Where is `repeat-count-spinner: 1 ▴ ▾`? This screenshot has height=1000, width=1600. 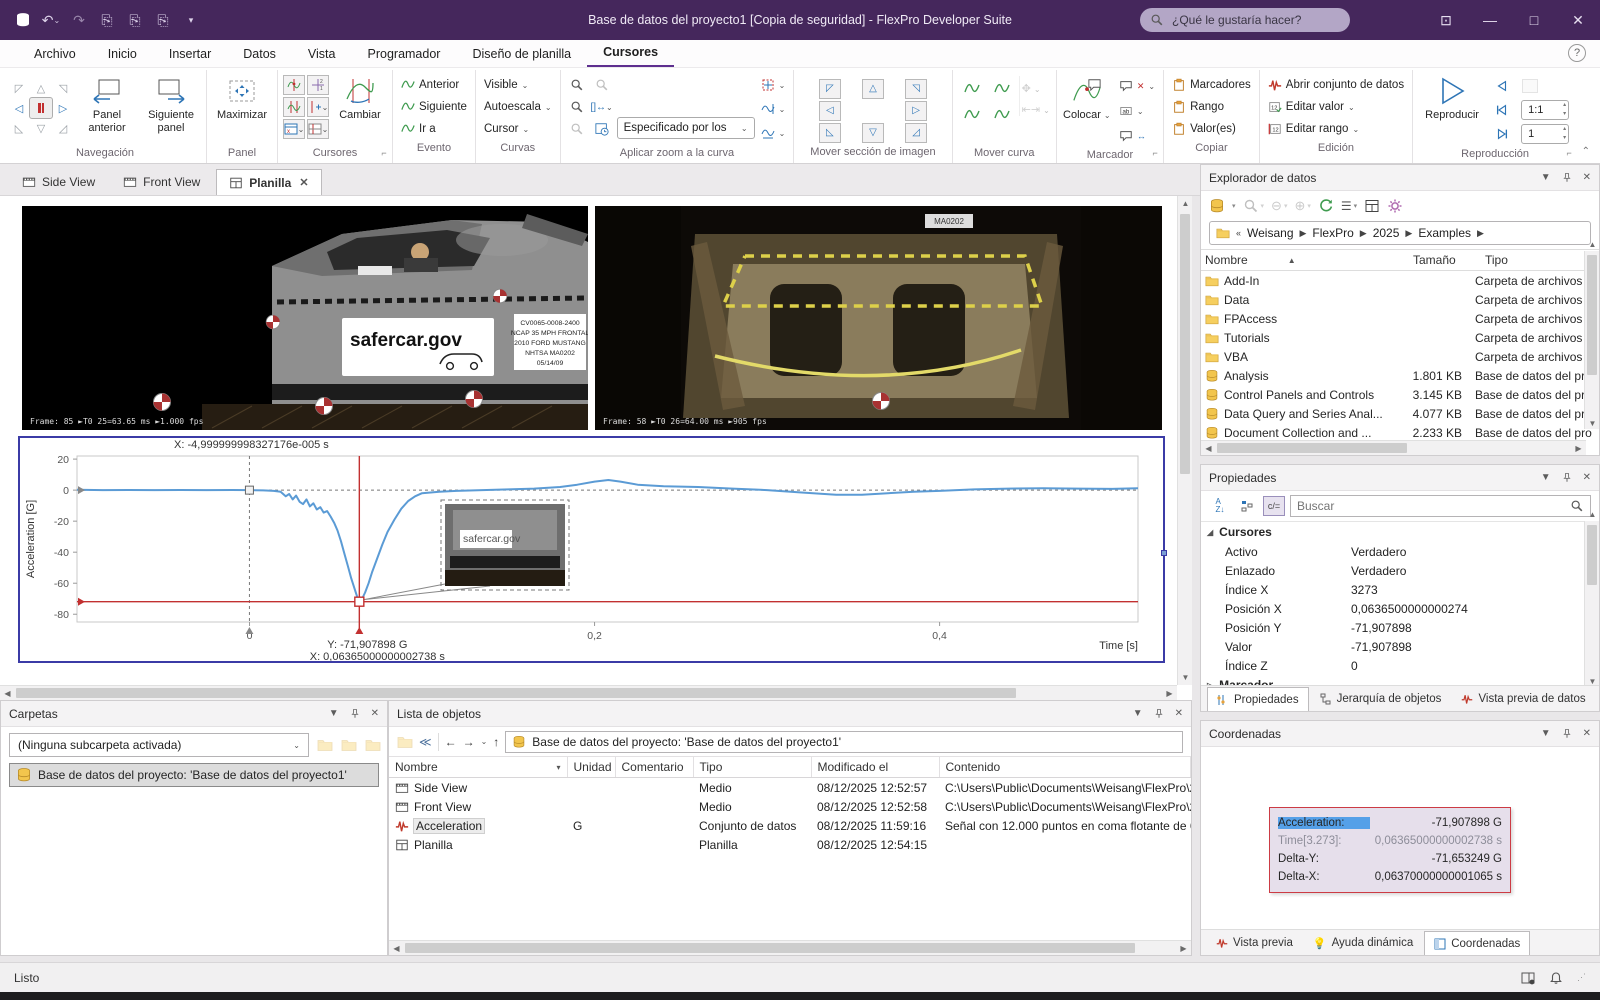
repeat-count-spinner: 1 ▴ ▾ is located at coordinates (1545, 134).